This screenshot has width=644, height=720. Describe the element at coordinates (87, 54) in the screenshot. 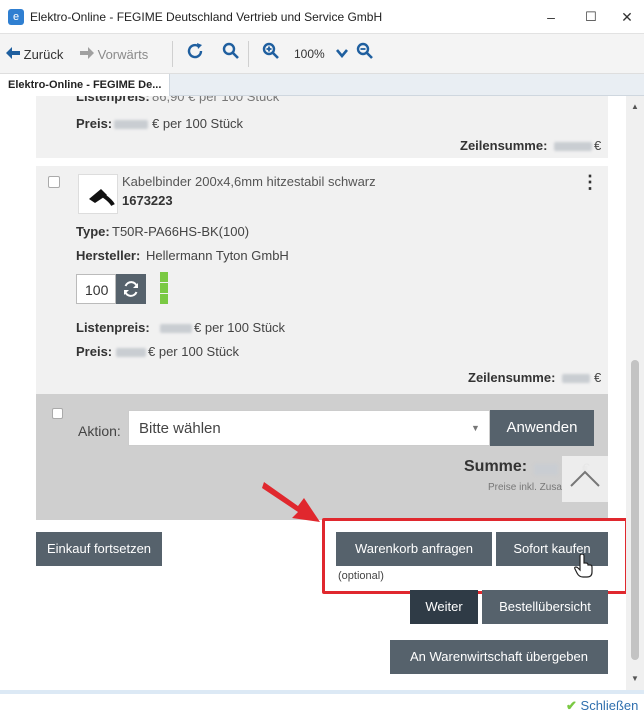

I see `forward-arrow-icon` at that location.